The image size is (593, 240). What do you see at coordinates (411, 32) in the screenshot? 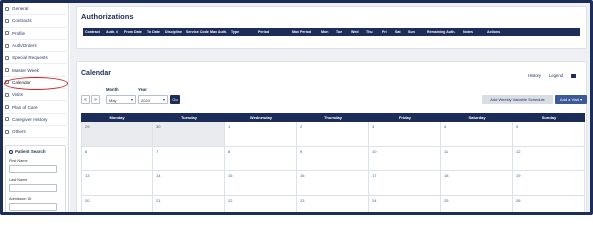
I see `auth-column-header: Sun` at bounding box center [411, 32].